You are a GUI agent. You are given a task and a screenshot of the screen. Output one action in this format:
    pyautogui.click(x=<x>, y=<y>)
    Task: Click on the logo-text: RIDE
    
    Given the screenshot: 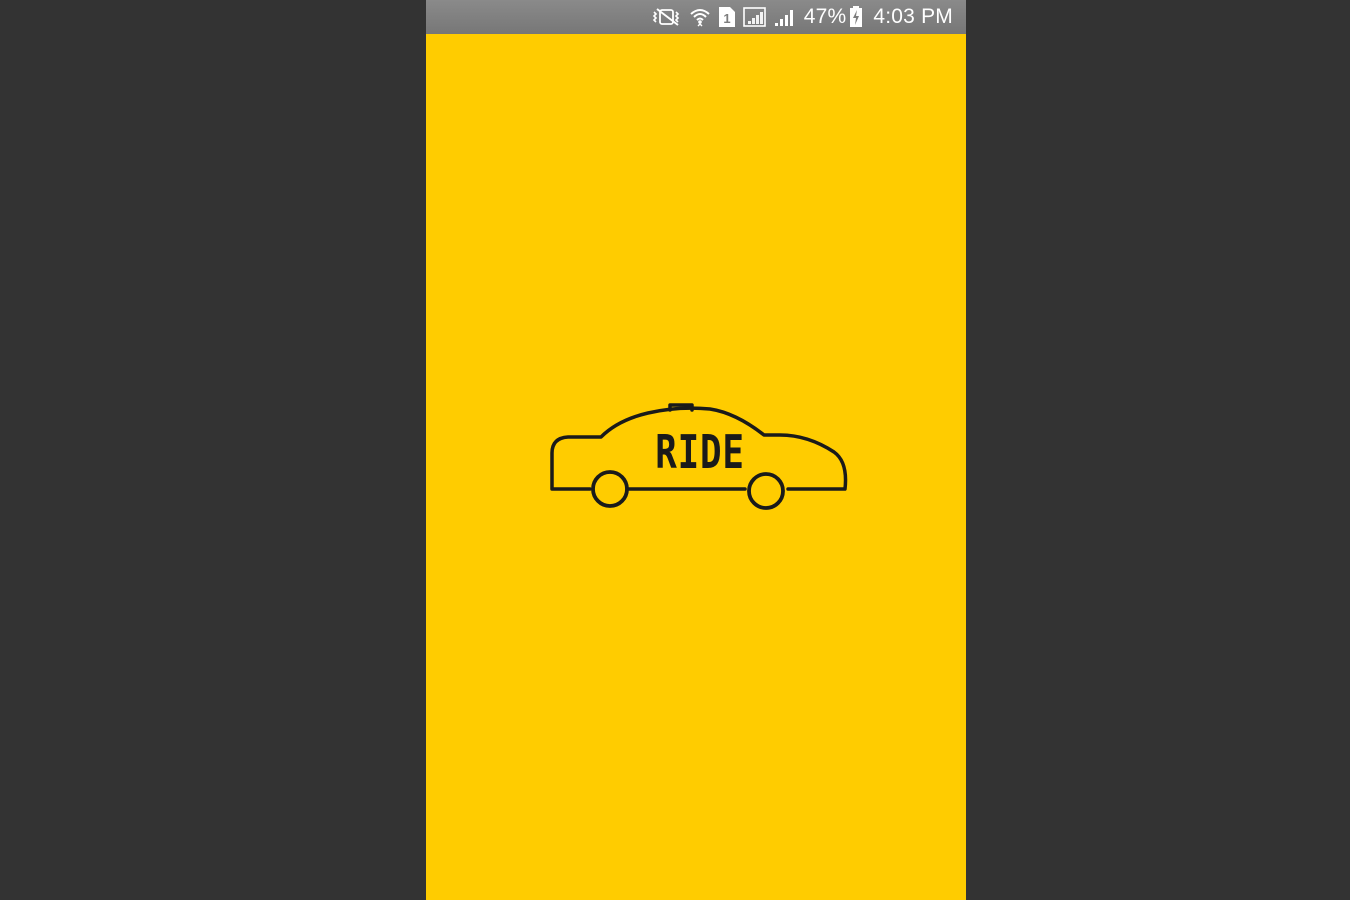 What is the action you would take?
    pyautogui.click(x=700, y=452)
    